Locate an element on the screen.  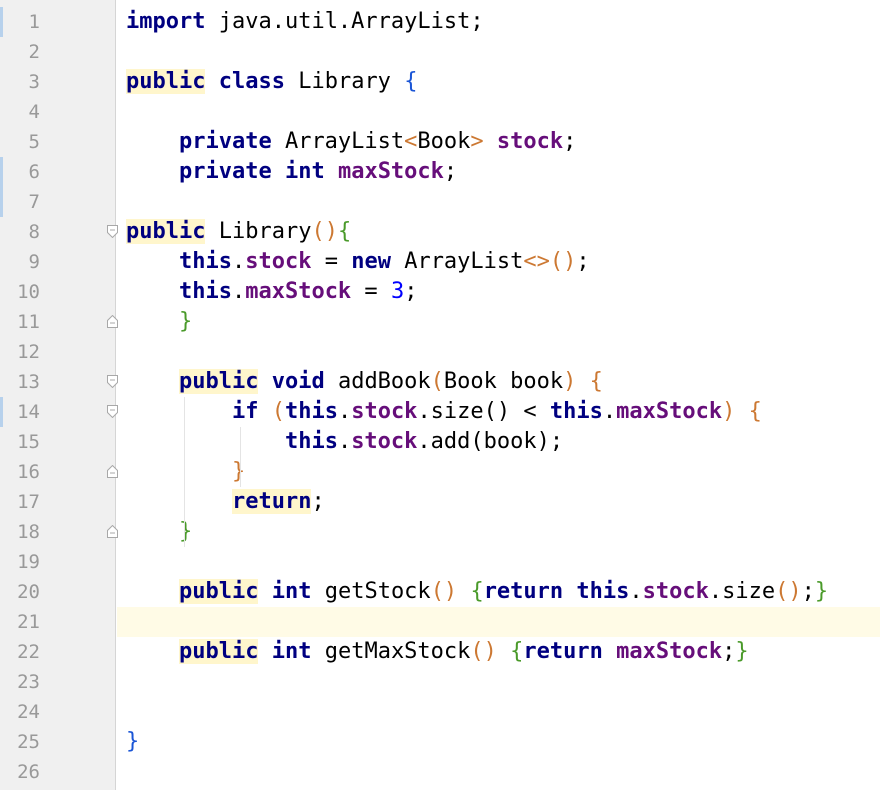
code-text: addBook is located at coordinates (377, 381).